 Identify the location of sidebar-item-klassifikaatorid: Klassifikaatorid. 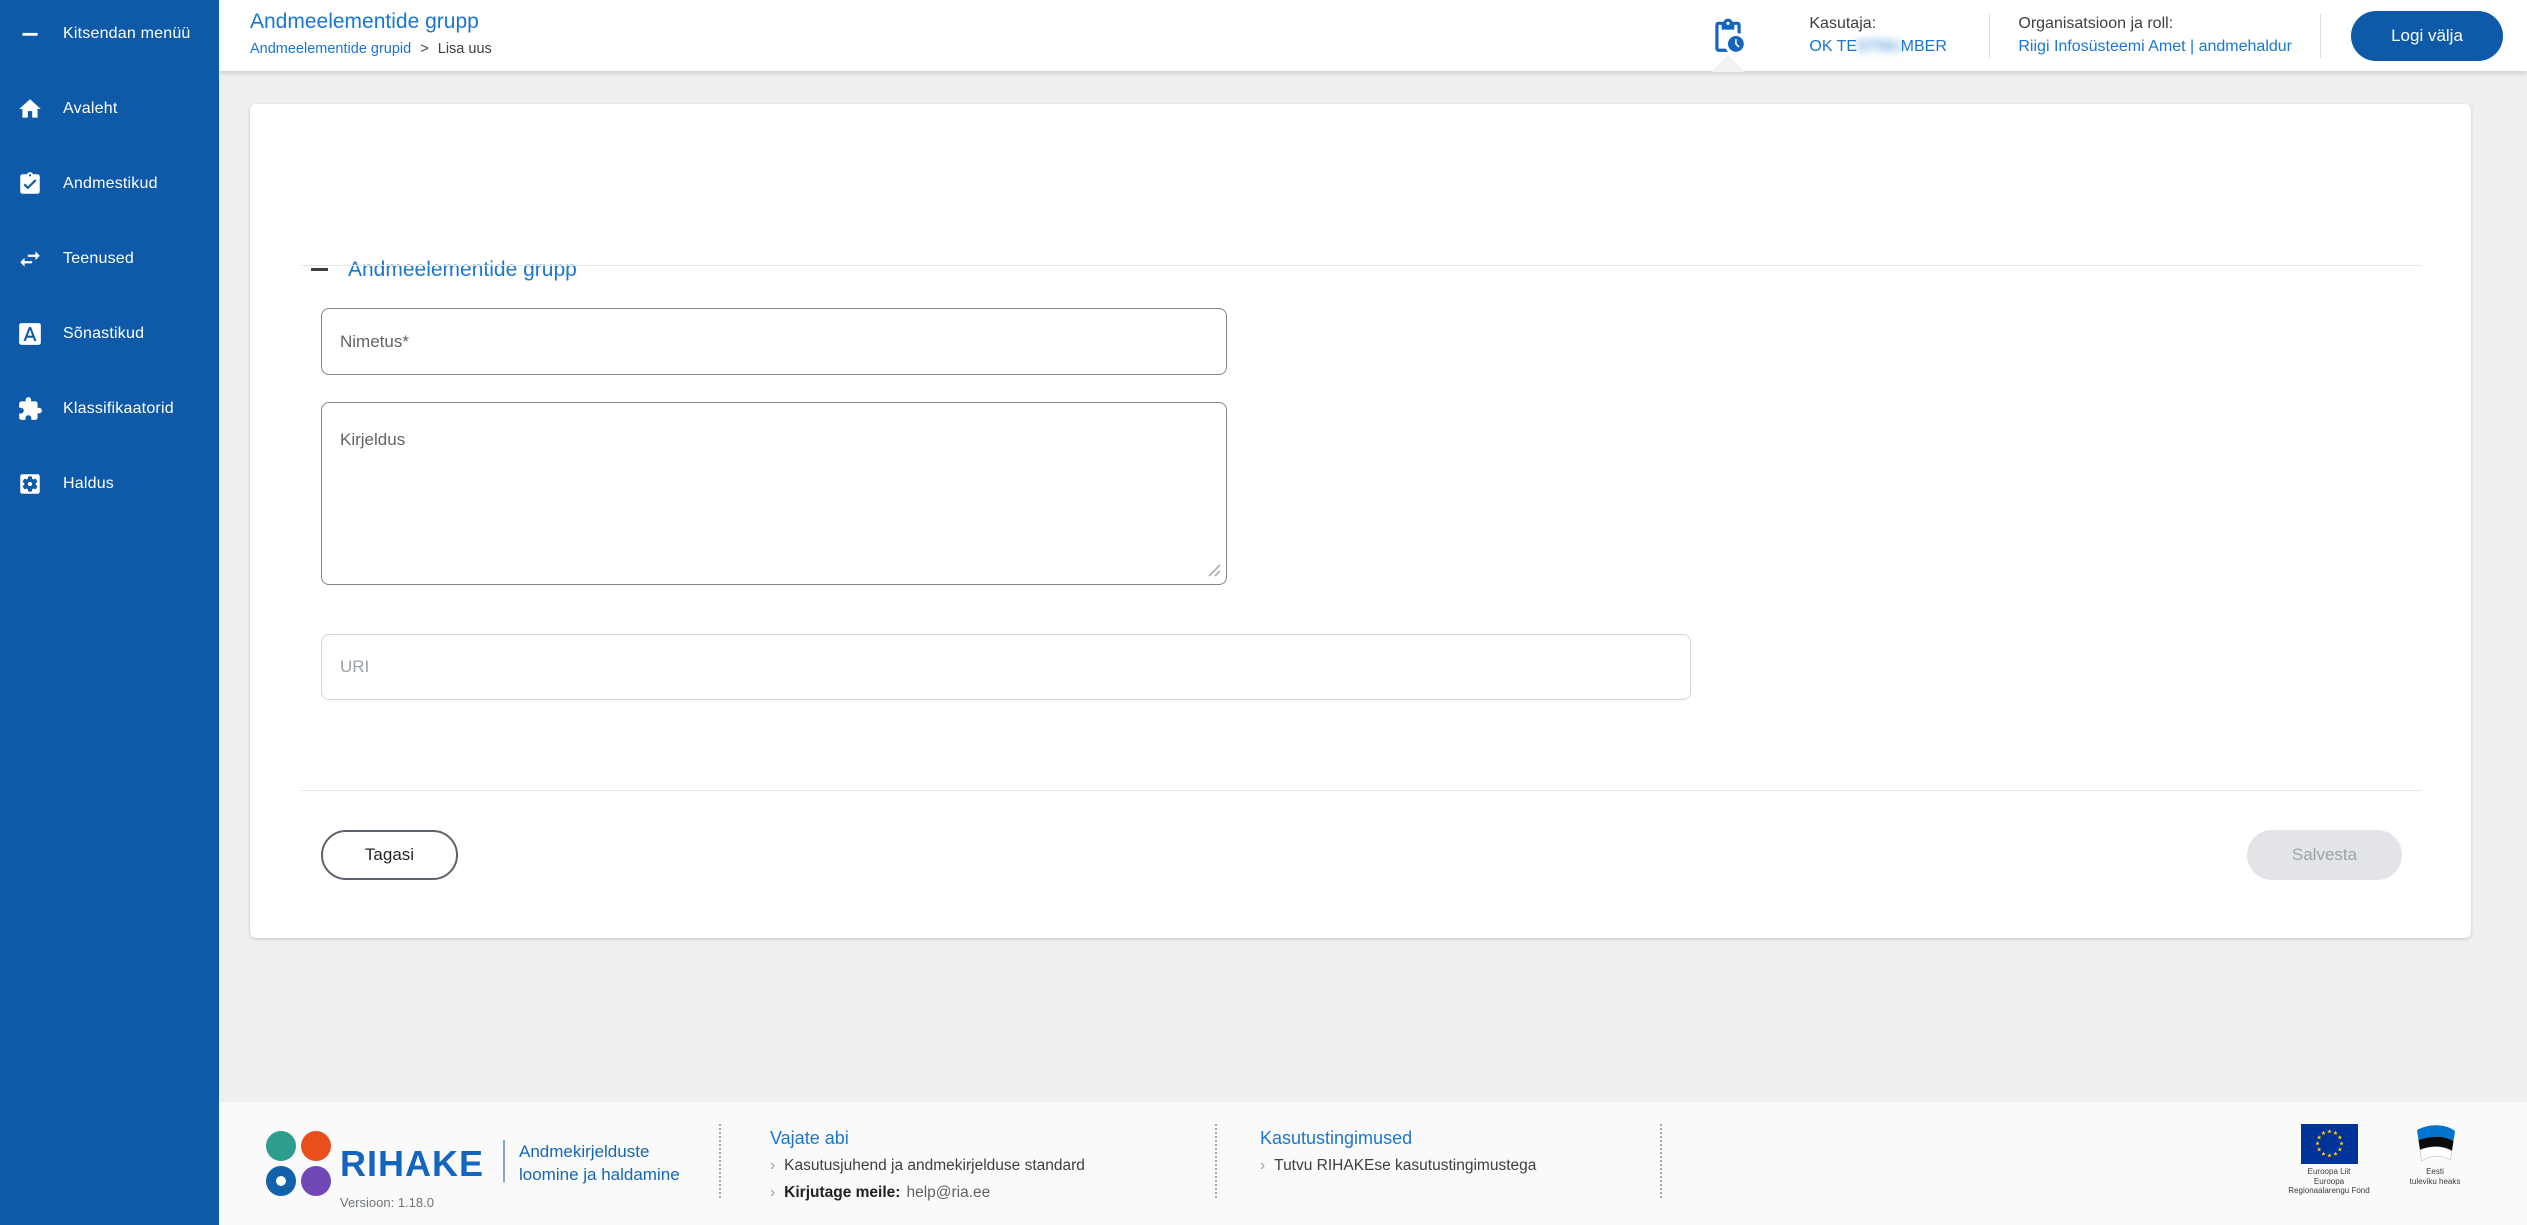
(109, 409).